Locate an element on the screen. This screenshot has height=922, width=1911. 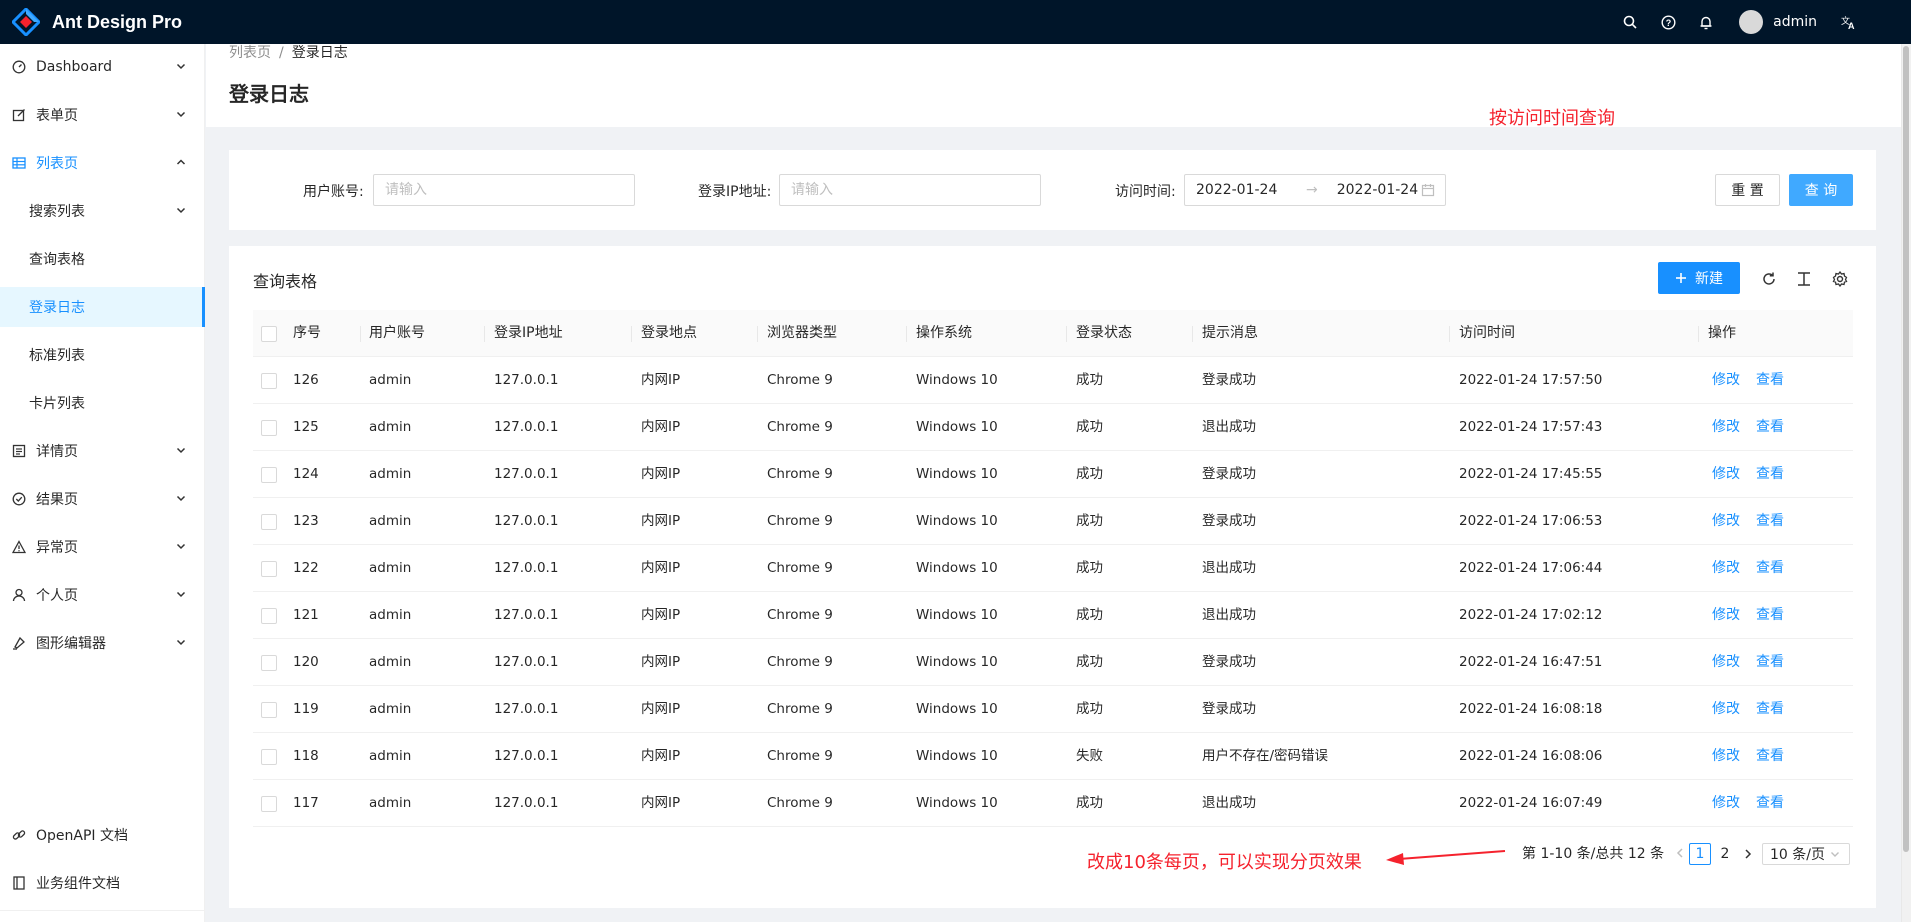
reload-icon is located at coordinates (1769, 279).